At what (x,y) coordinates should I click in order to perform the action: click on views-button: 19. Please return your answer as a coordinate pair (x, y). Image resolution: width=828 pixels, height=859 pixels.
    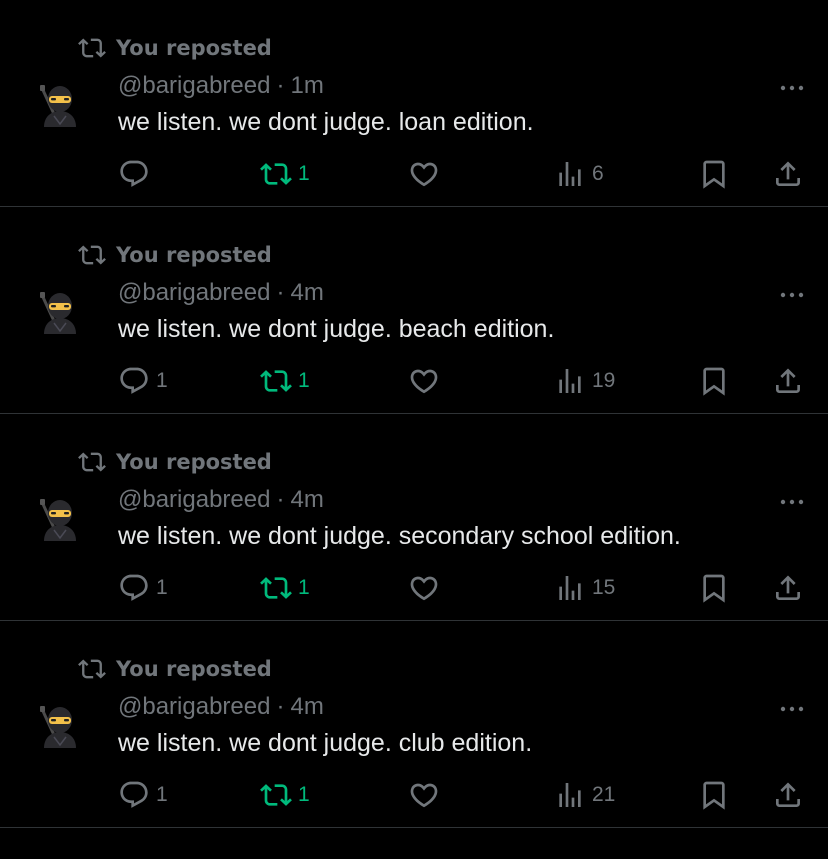
    Looking at the image, I should click on (584, 381).